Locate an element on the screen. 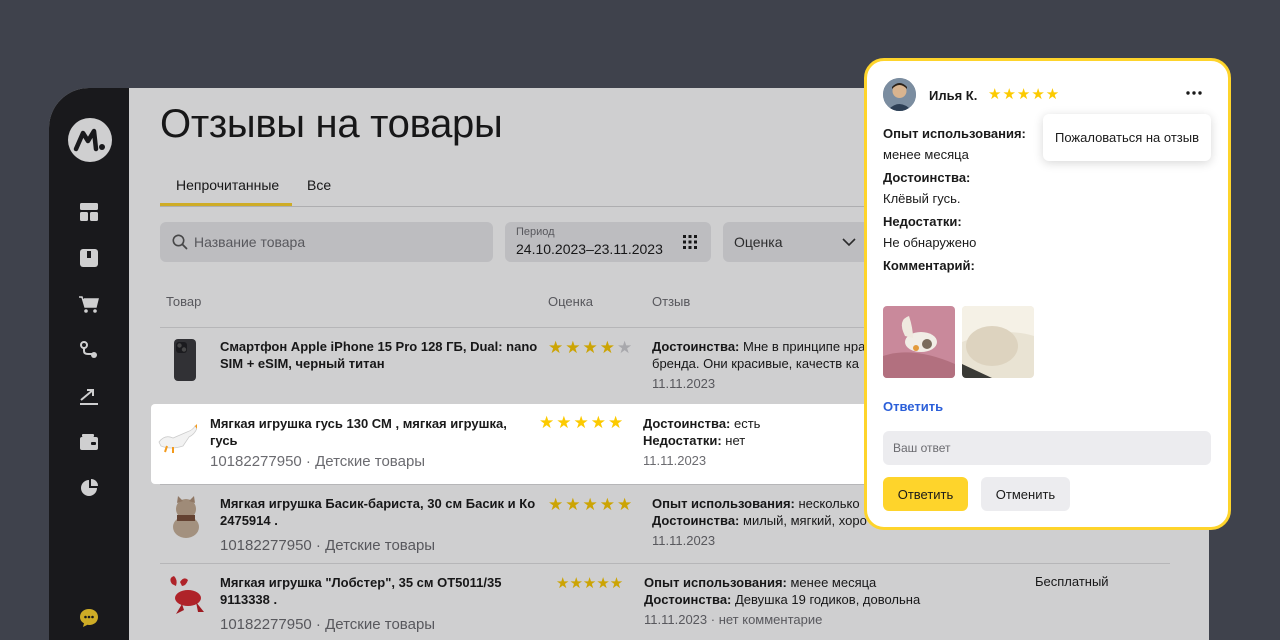  column-header-product: Товар is located at coordinates (184, 301).